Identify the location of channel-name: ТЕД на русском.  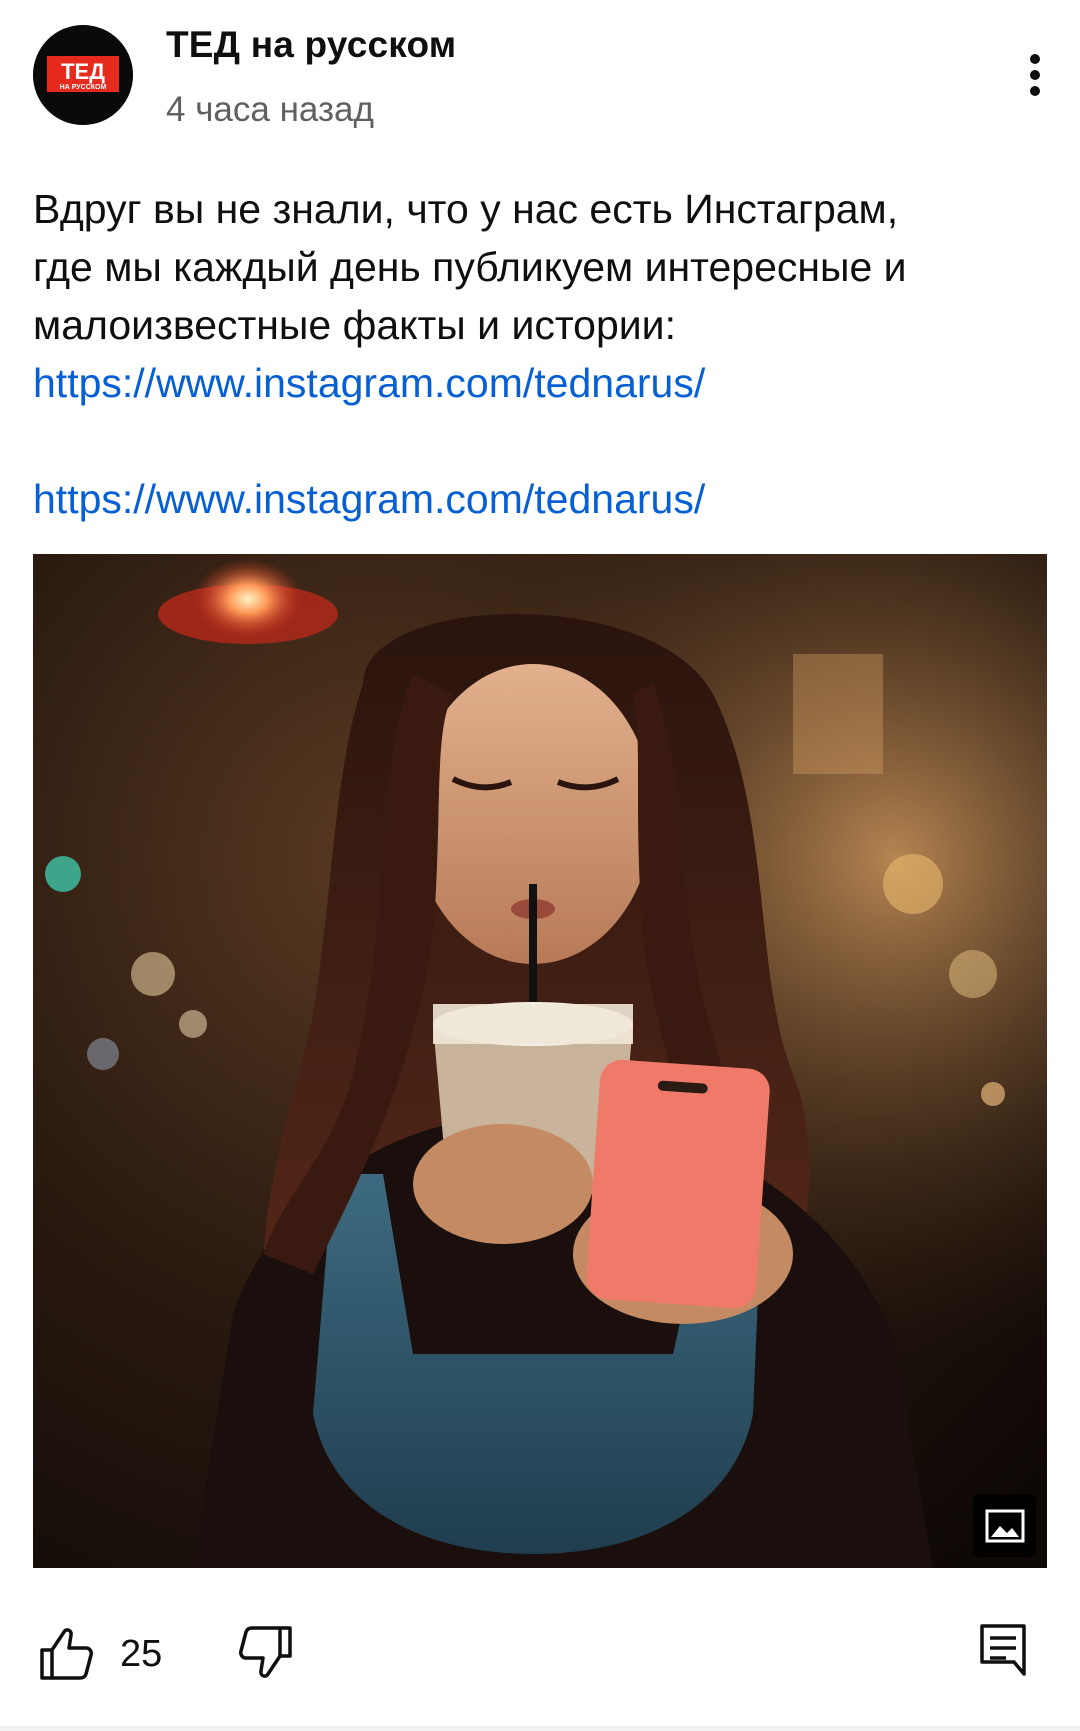
(311, 45).